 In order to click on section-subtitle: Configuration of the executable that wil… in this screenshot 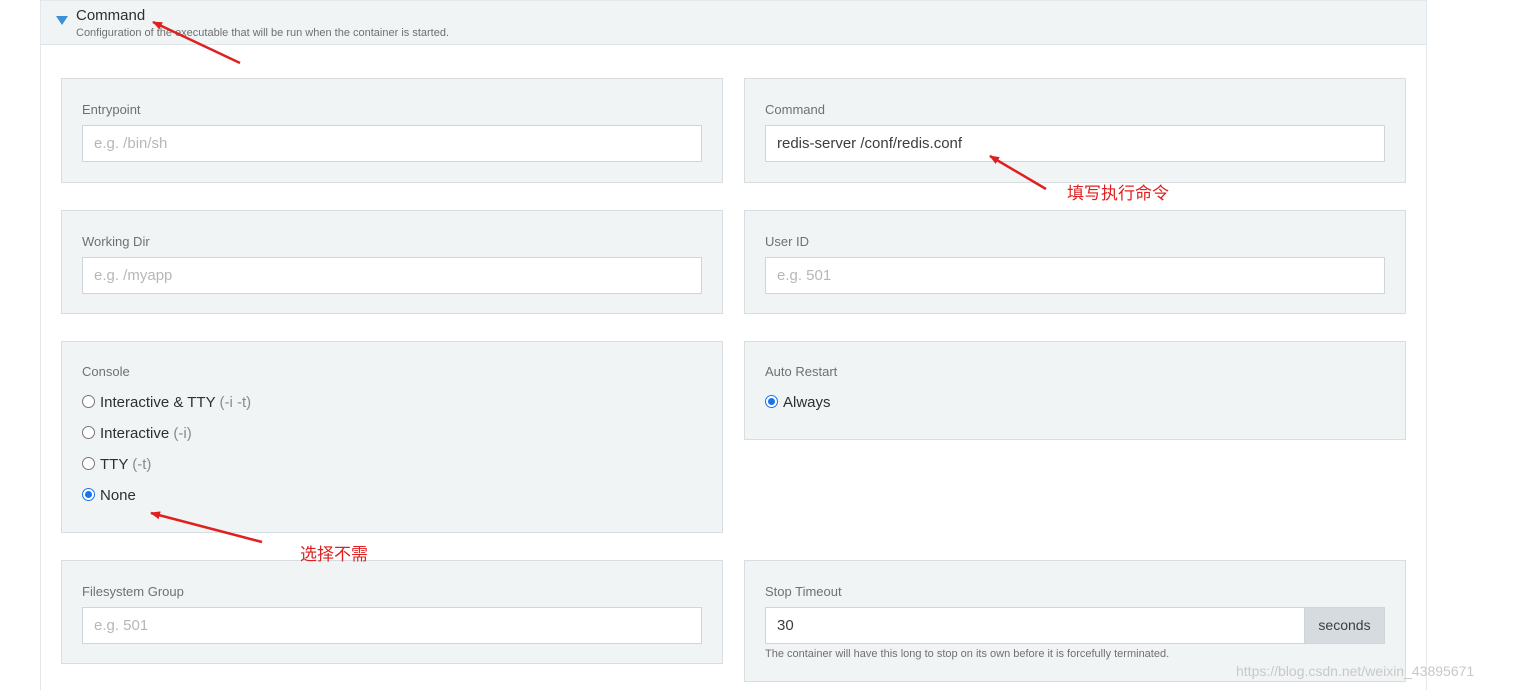, I will do `click(263, 33)`.